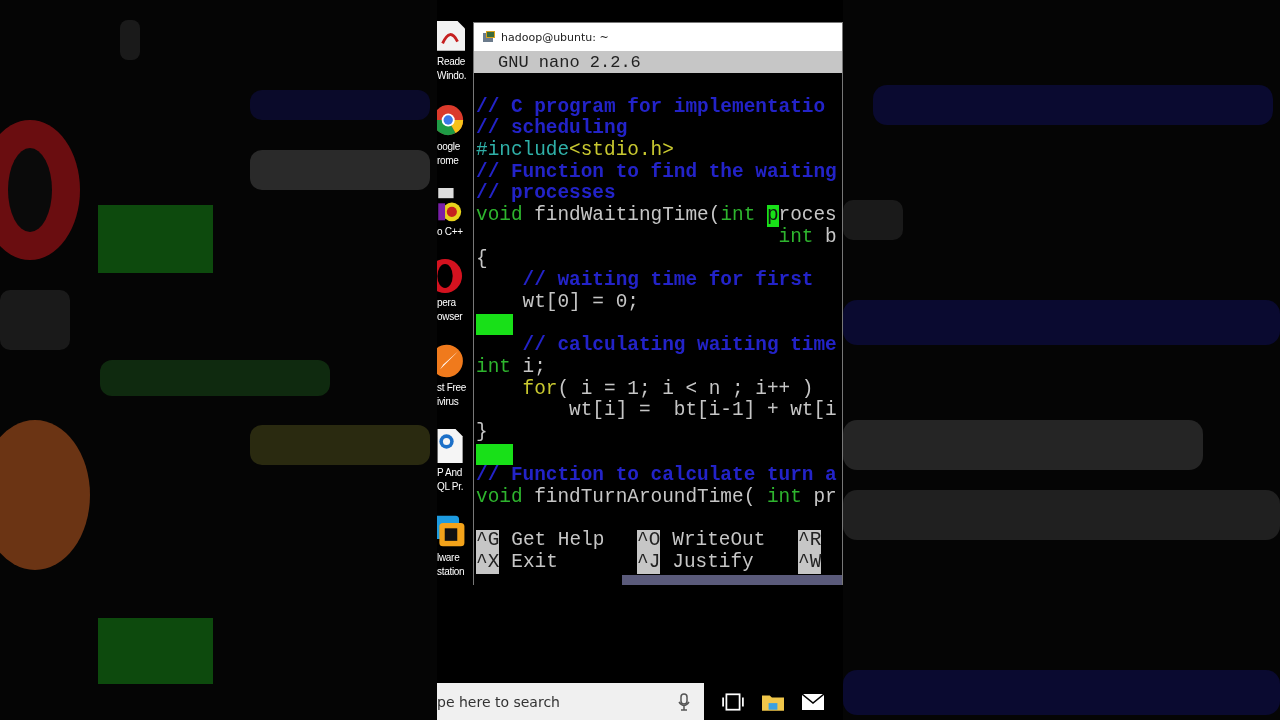  What do you see at coordinates (534, 563) in the screenshot?
I see `shortcut-label: Exit` at bounding box center [534, 563].